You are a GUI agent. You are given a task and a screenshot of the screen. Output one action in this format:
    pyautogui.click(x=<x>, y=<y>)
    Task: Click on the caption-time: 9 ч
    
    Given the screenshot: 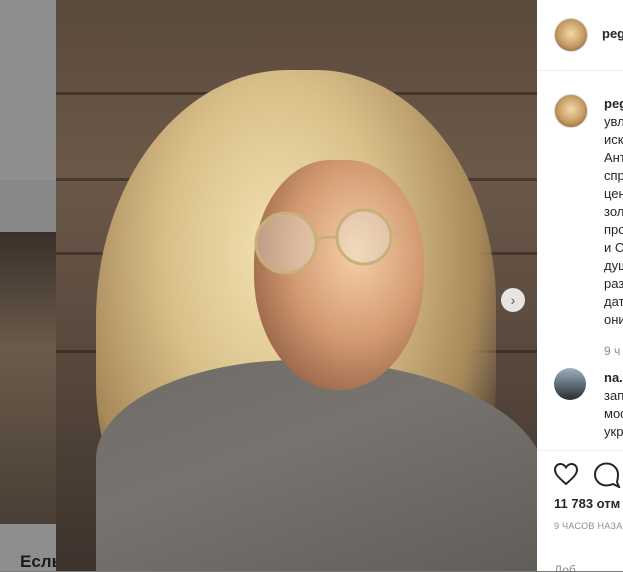 What is the action you would take?
    pyautogui.click(x=612, y=351)
    